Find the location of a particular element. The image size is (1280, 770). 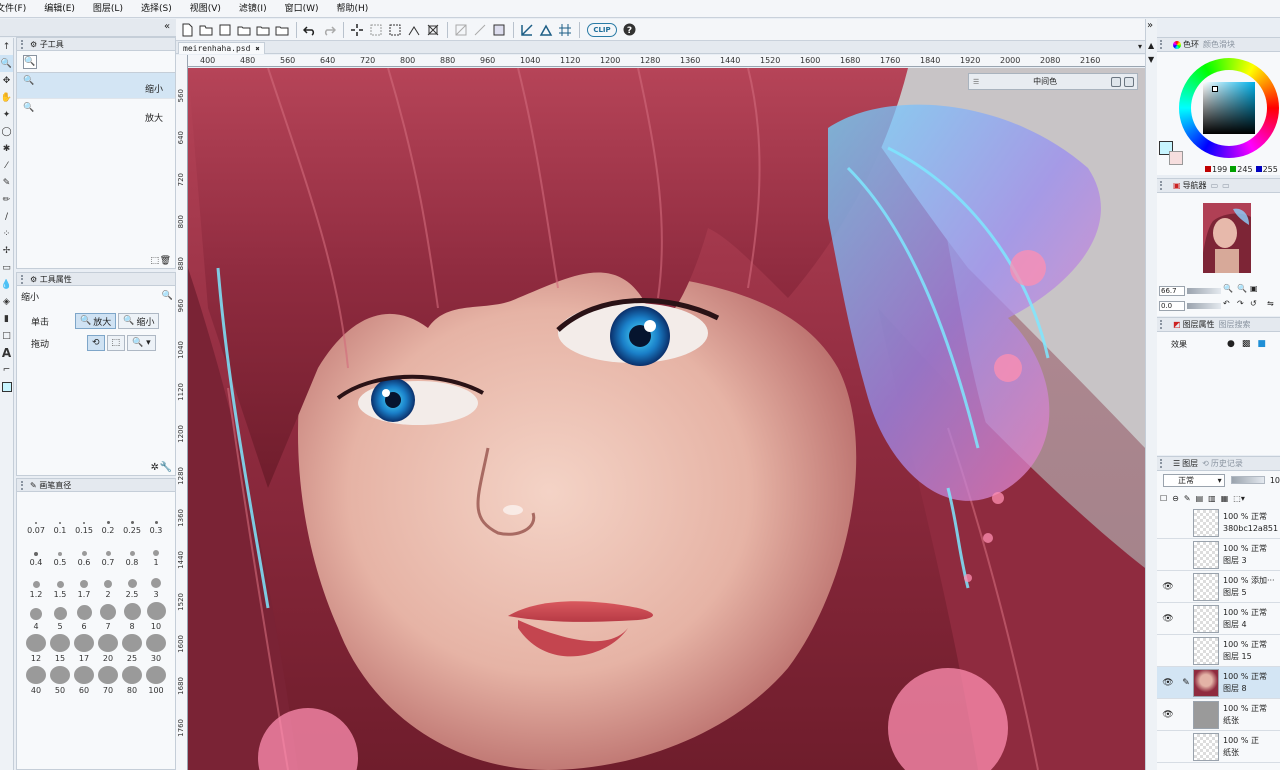

brush-size-preset: 3 is located at coordinates (156, 586).